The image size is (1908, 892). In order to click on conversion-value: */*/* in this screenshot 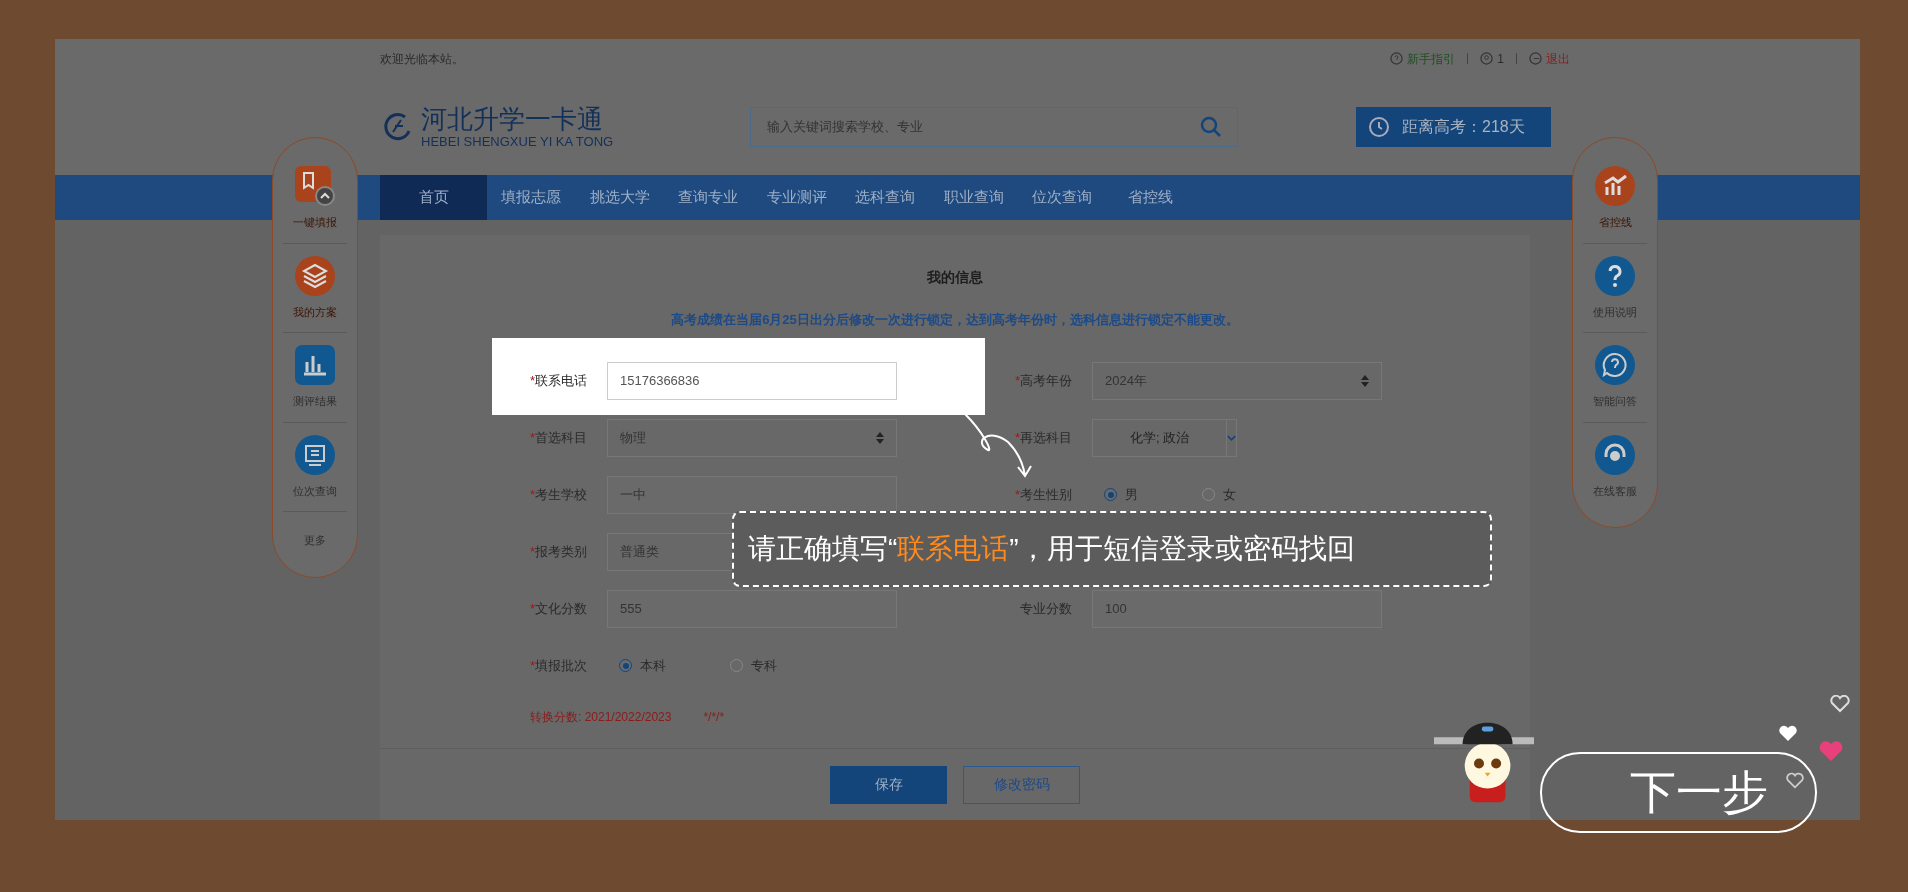, I will do `click(714, 717)`.